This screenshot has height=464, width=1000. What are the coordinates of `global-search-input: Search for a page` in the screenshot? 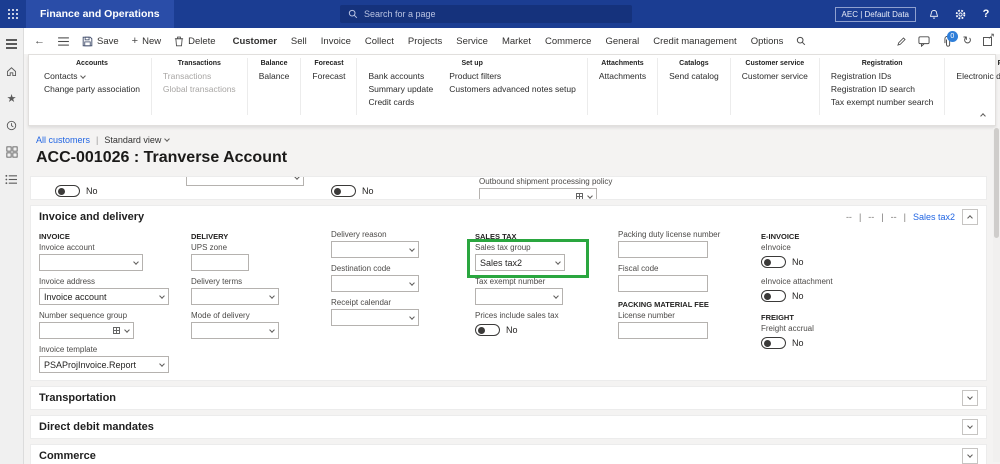 It's located at (486, 14).